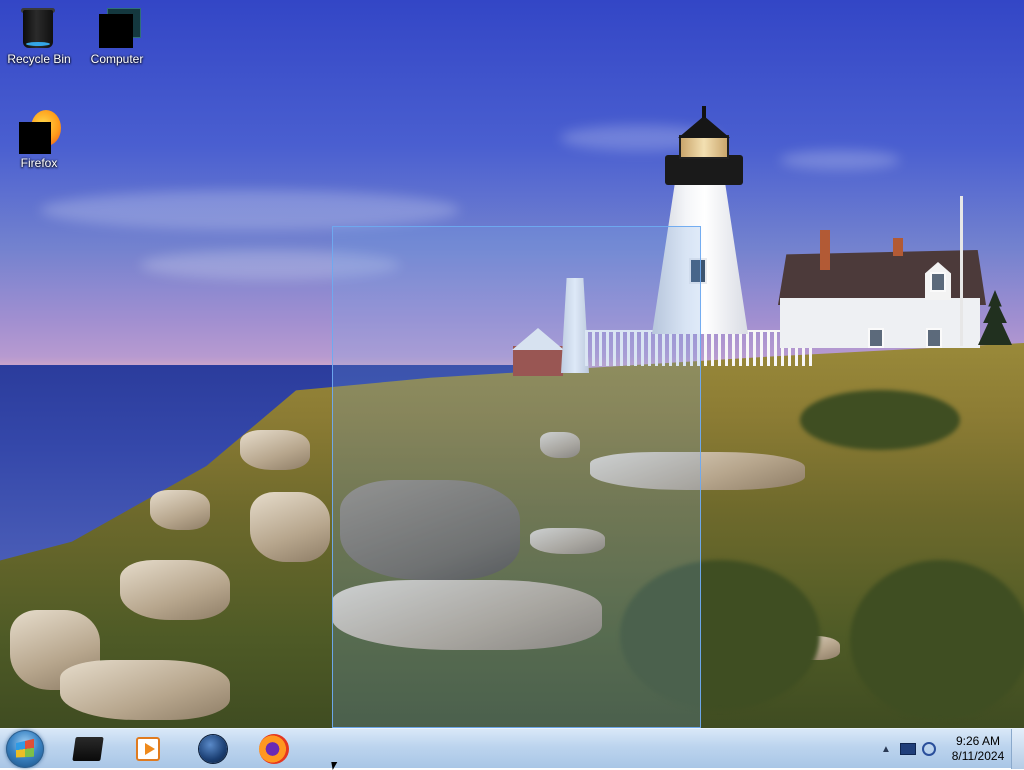 This screenshot has height=770, width=1024. What do you see at coordinates (929, 749) in the screenshot?
I see `network-icon` at bounding box center [929, 749].